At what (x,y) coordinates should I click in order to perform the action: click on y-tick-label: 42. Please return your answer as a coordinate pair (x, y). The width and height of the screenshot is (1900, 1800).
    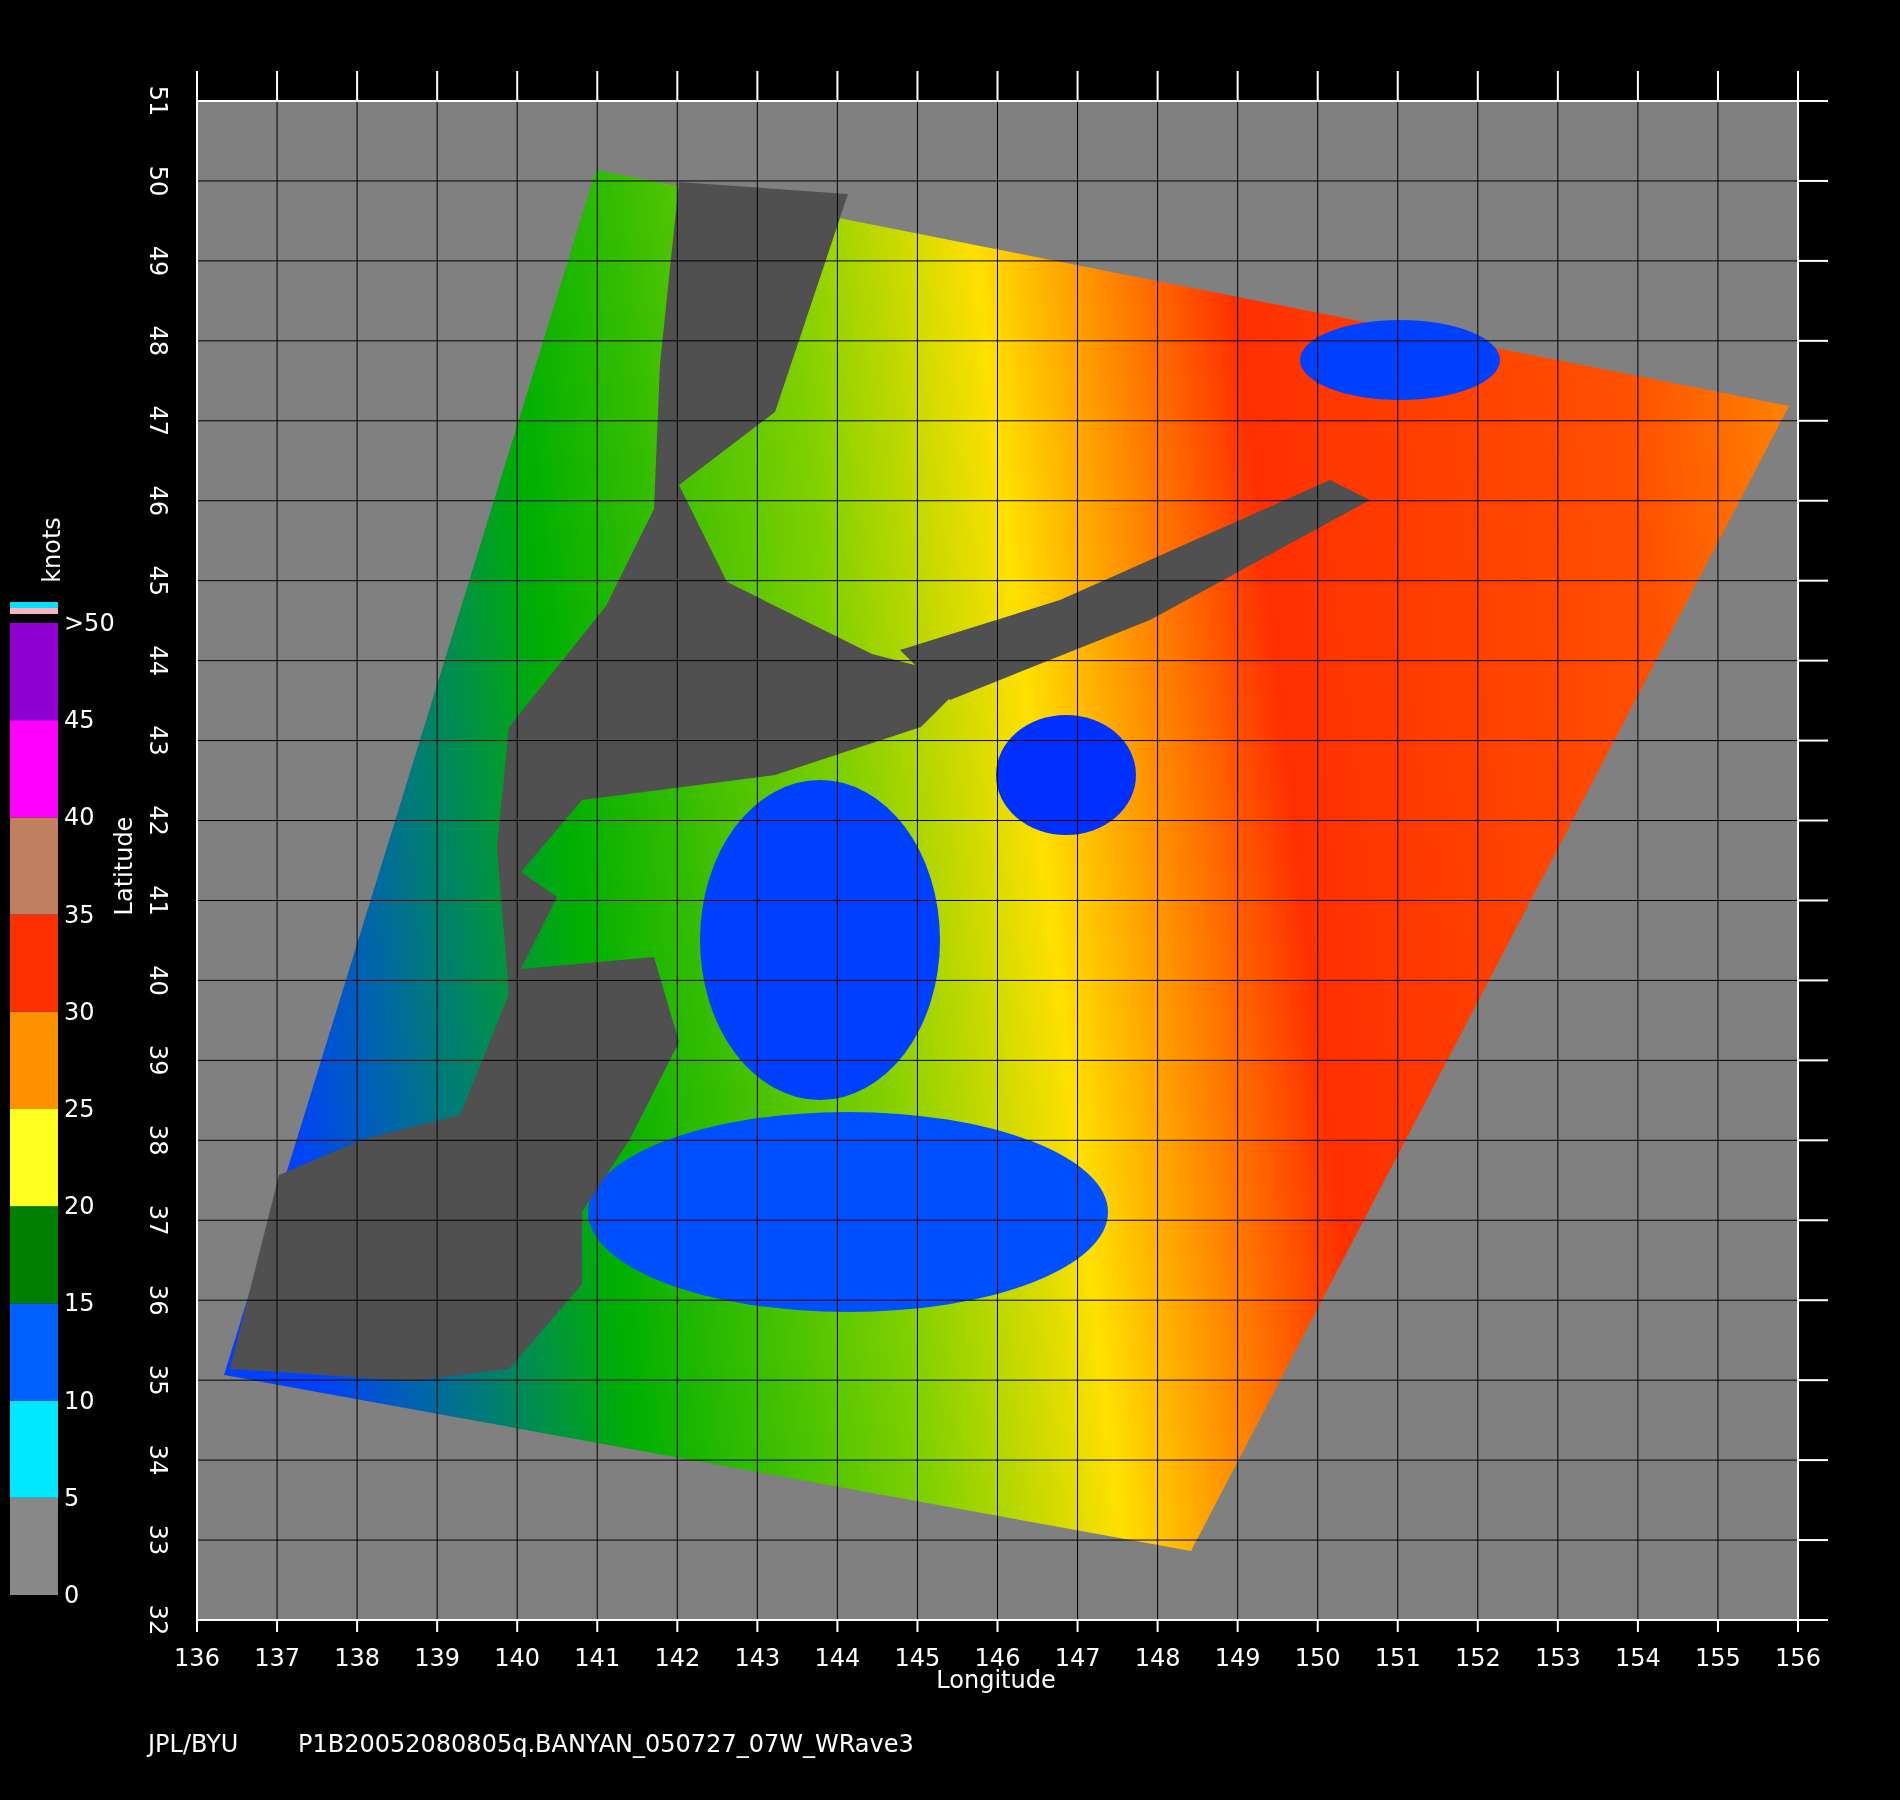
    Looking at the image, I should click on (158, 820).